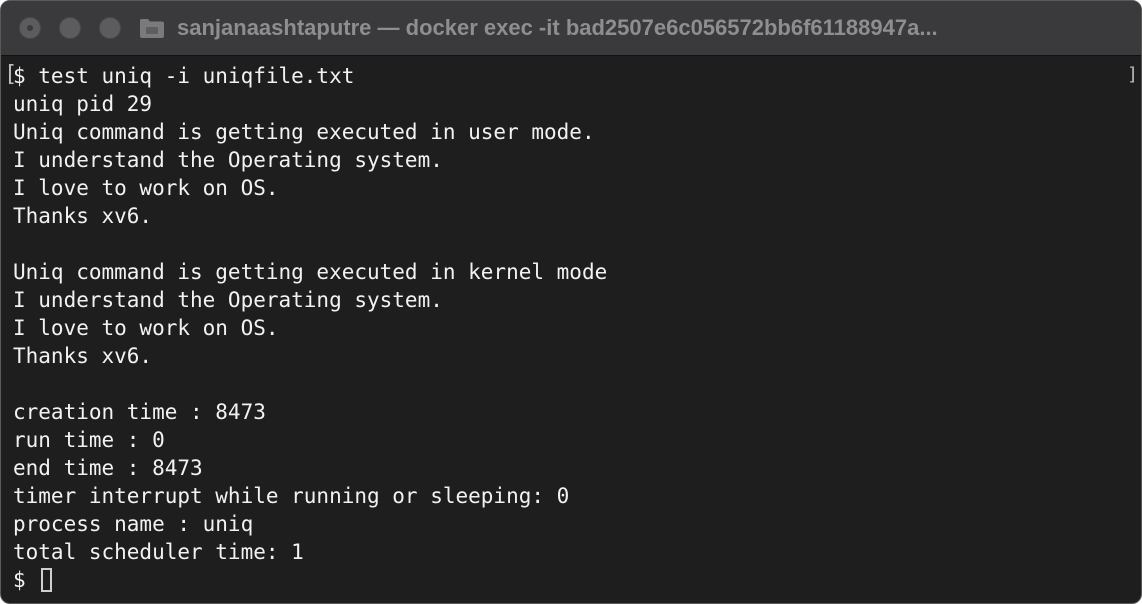 The height and width of the screenshot is (604, 1142). I want to click on close-window-button, so click(30, 28).